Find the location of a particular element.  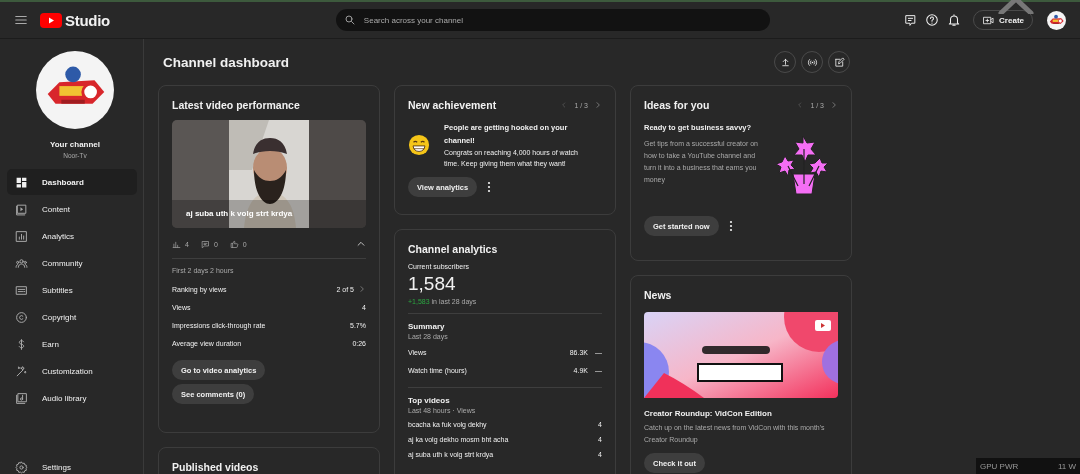

news-headline: Creator Roundup: VidCon Edition is located at coordinates (741, 413).